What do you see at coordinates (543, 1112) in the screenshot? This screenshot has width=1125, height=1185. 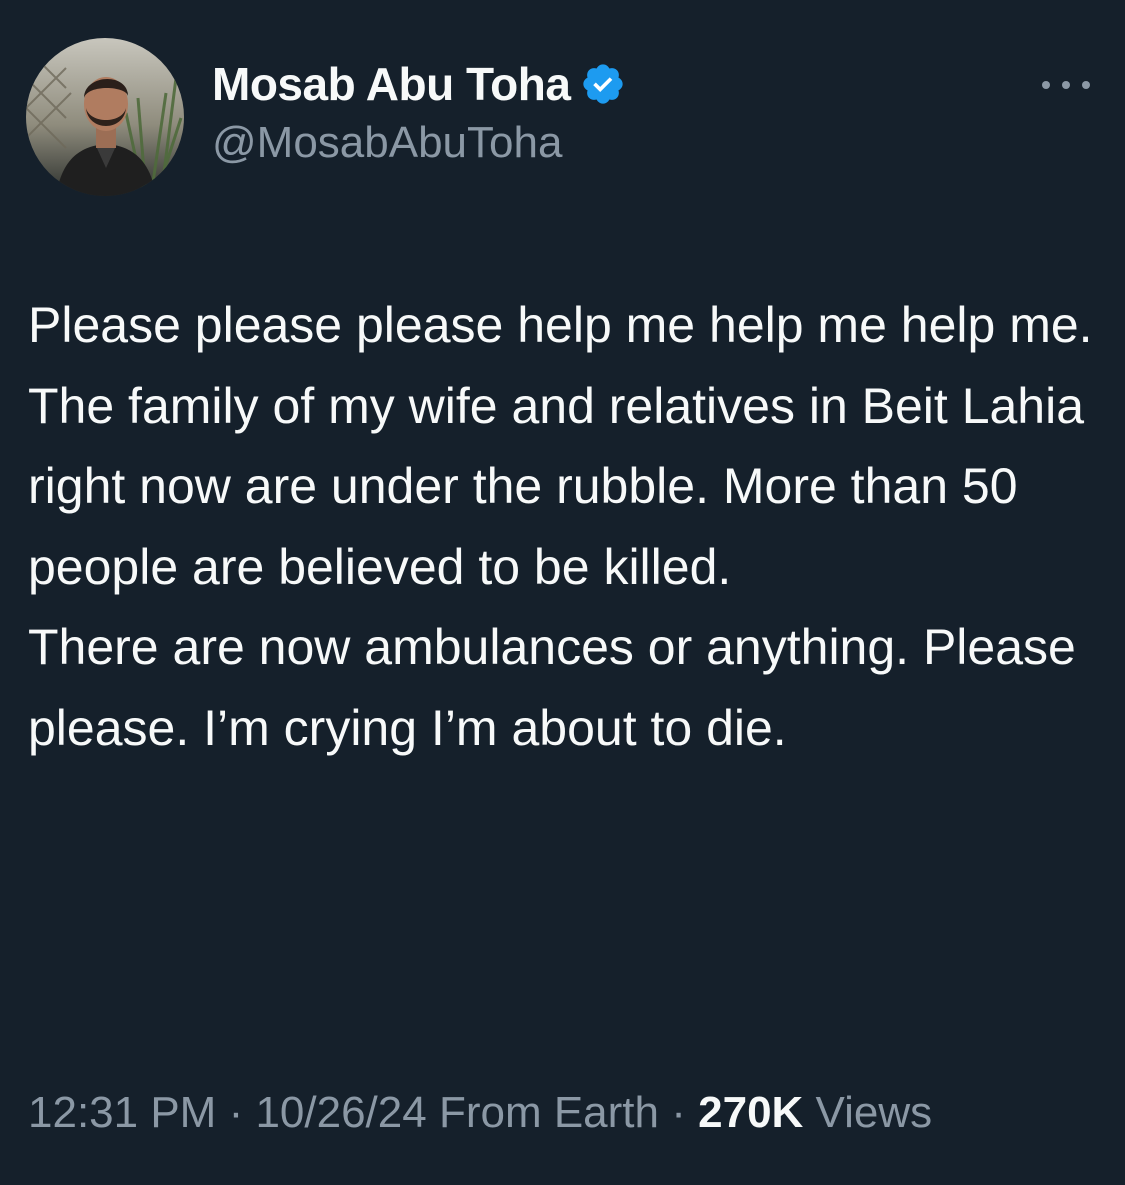 I see `tweet-source: From Earth` at bounding box center [543, 1112].